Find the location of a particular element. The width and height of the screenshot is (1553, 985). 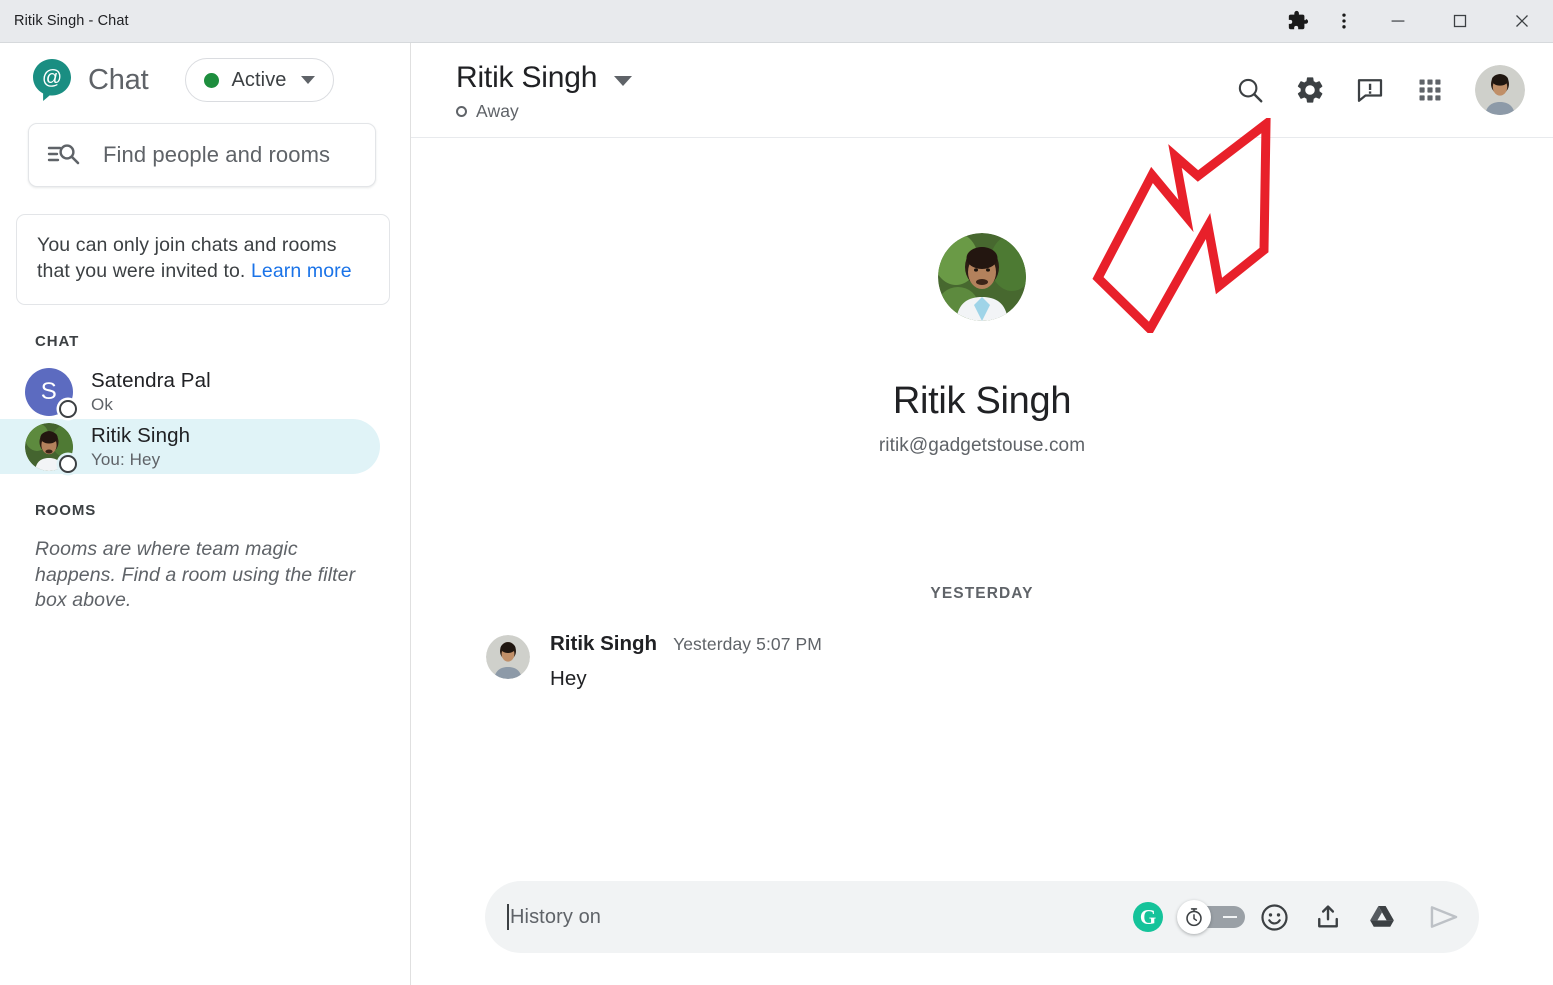

message-avatar is located at coordinates (508, 657).